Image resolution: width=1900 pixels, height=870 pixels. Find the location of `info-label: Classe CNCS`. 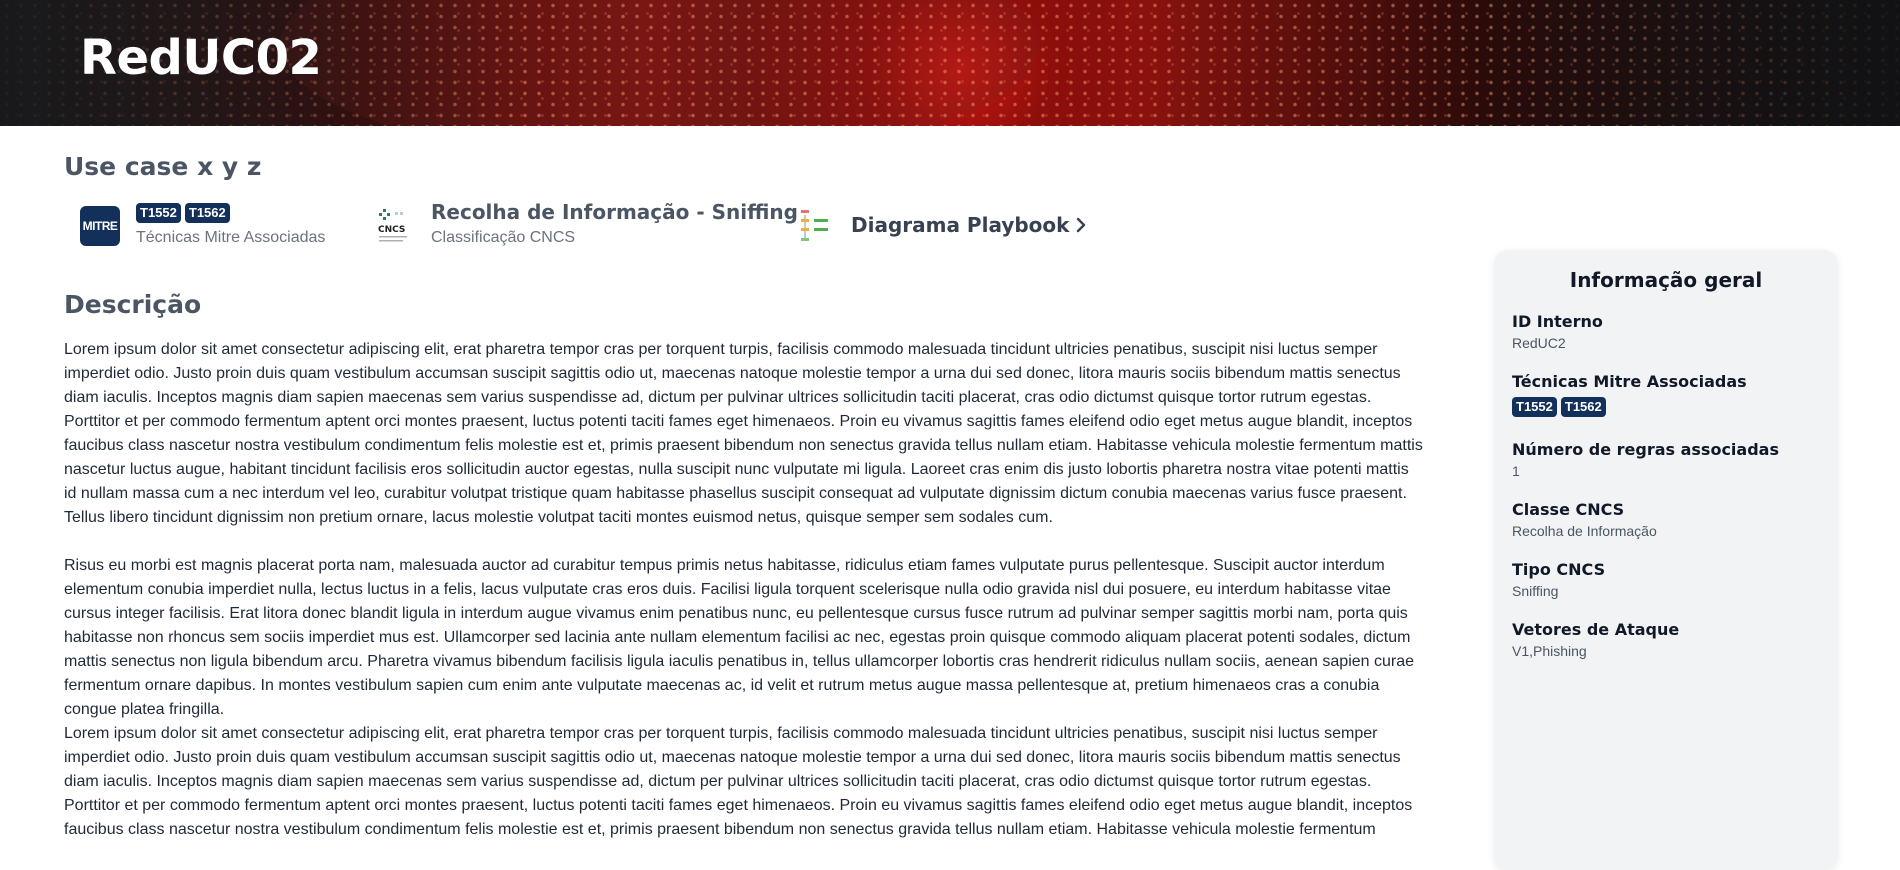

info-label: Classe CNCS is located at coordinates (1568, 509).